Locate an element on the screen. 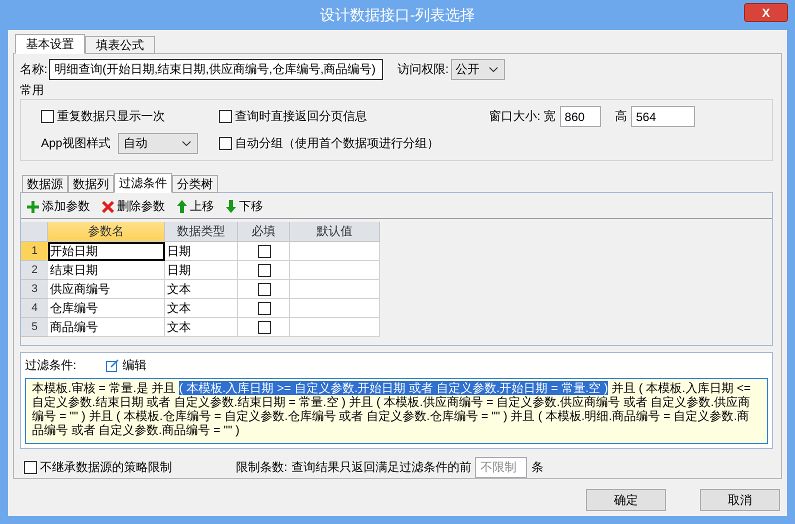 This screenshot has height=524, width=795. tab: 基本设置 is located at coordinates (50, 44).